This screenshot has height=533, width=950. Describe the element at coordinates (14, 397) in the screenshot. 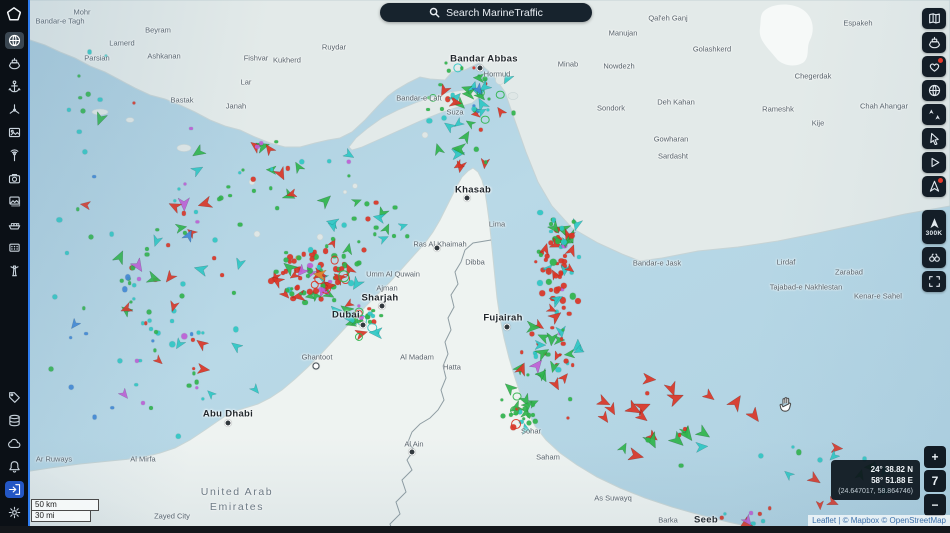

I see `tags-icon` at that location.